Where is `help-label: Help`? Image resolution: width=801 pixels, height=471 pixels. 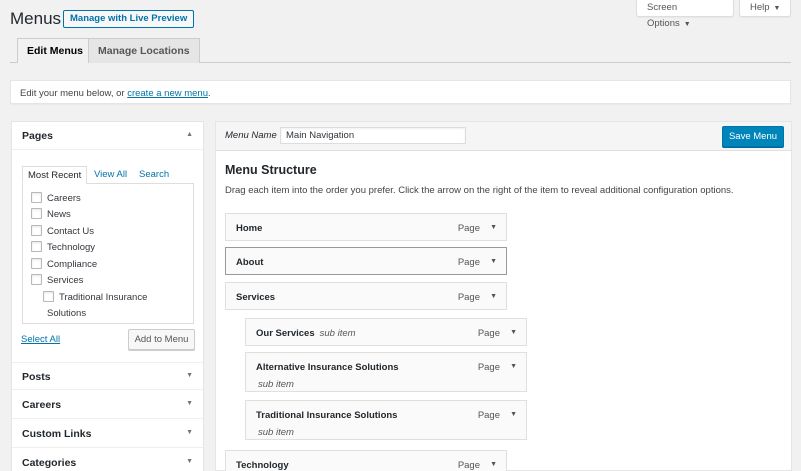
help-label: Help is located at coordinates (760, 7).